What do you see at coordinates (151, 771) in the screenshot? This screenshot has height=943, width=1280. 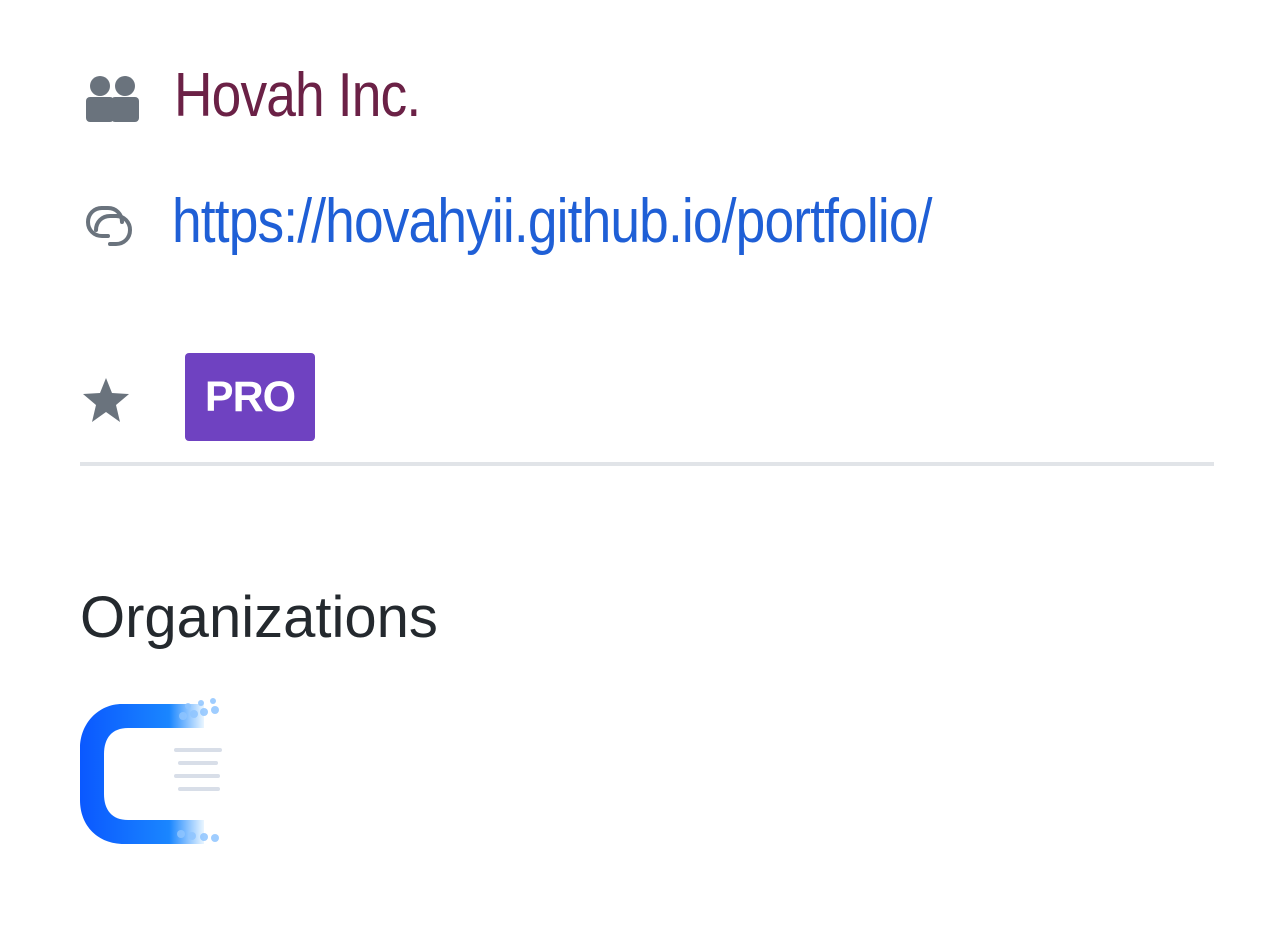 I see `organization-logo-icon` at bounding box center [151, 771].